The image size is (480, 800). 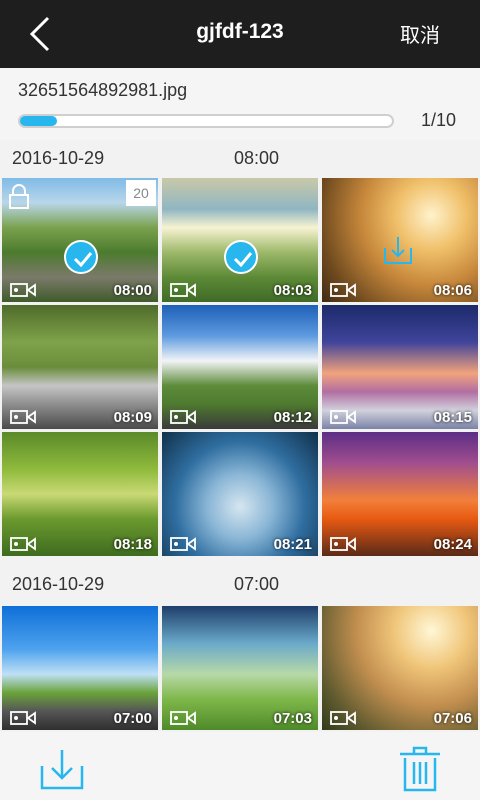 What do you see at coordinates (132, 544) in the screenshot?
I see `thumbnail-time: 08:18` at bounding box center [132, 544].